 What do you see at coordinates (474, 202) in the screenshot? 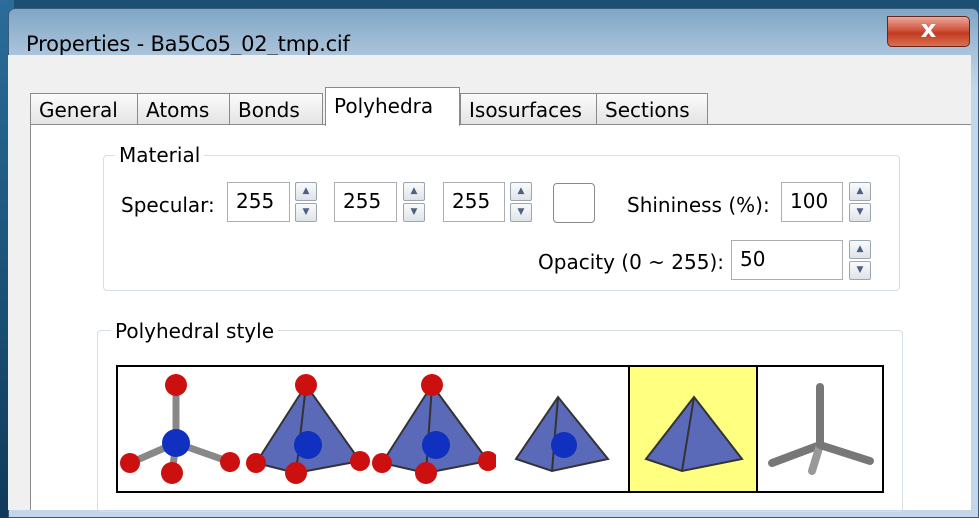
I see `specular-b-field: 255` at bounding box center [474, 202].